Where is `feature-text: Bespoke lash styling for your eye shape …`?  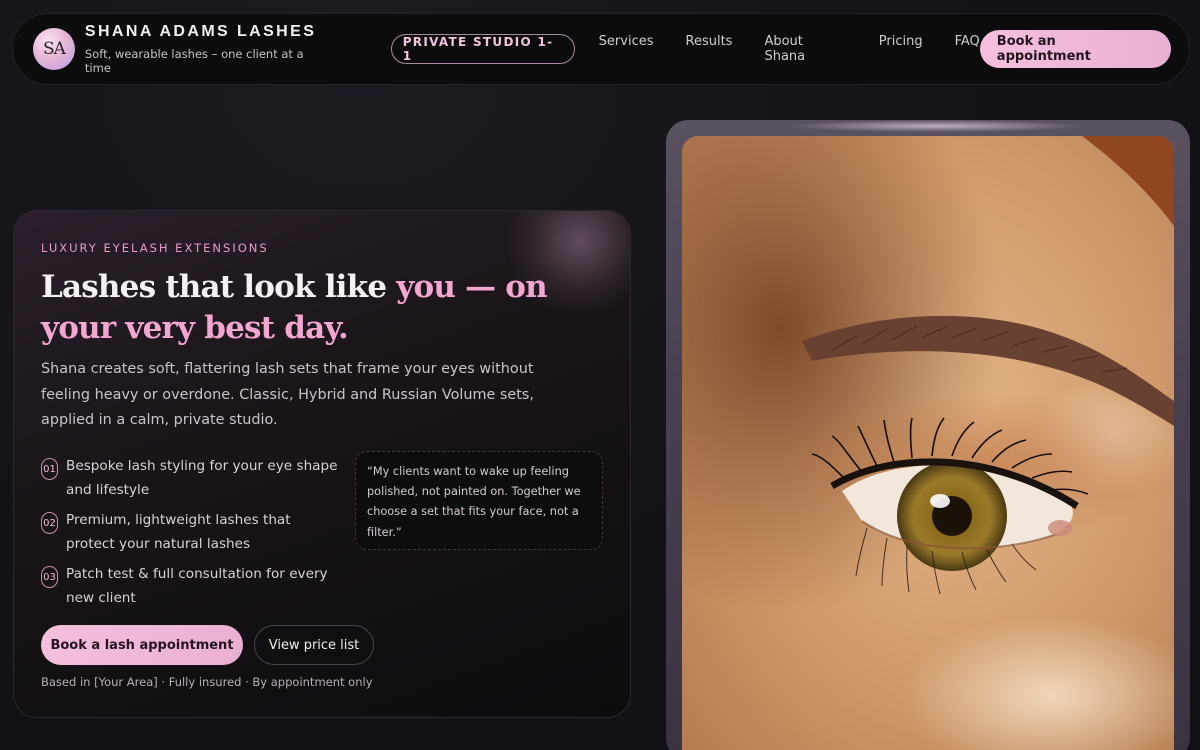
feature-text: Bespoke lash styling for your eye shape … is located at coordinates (202, 478).